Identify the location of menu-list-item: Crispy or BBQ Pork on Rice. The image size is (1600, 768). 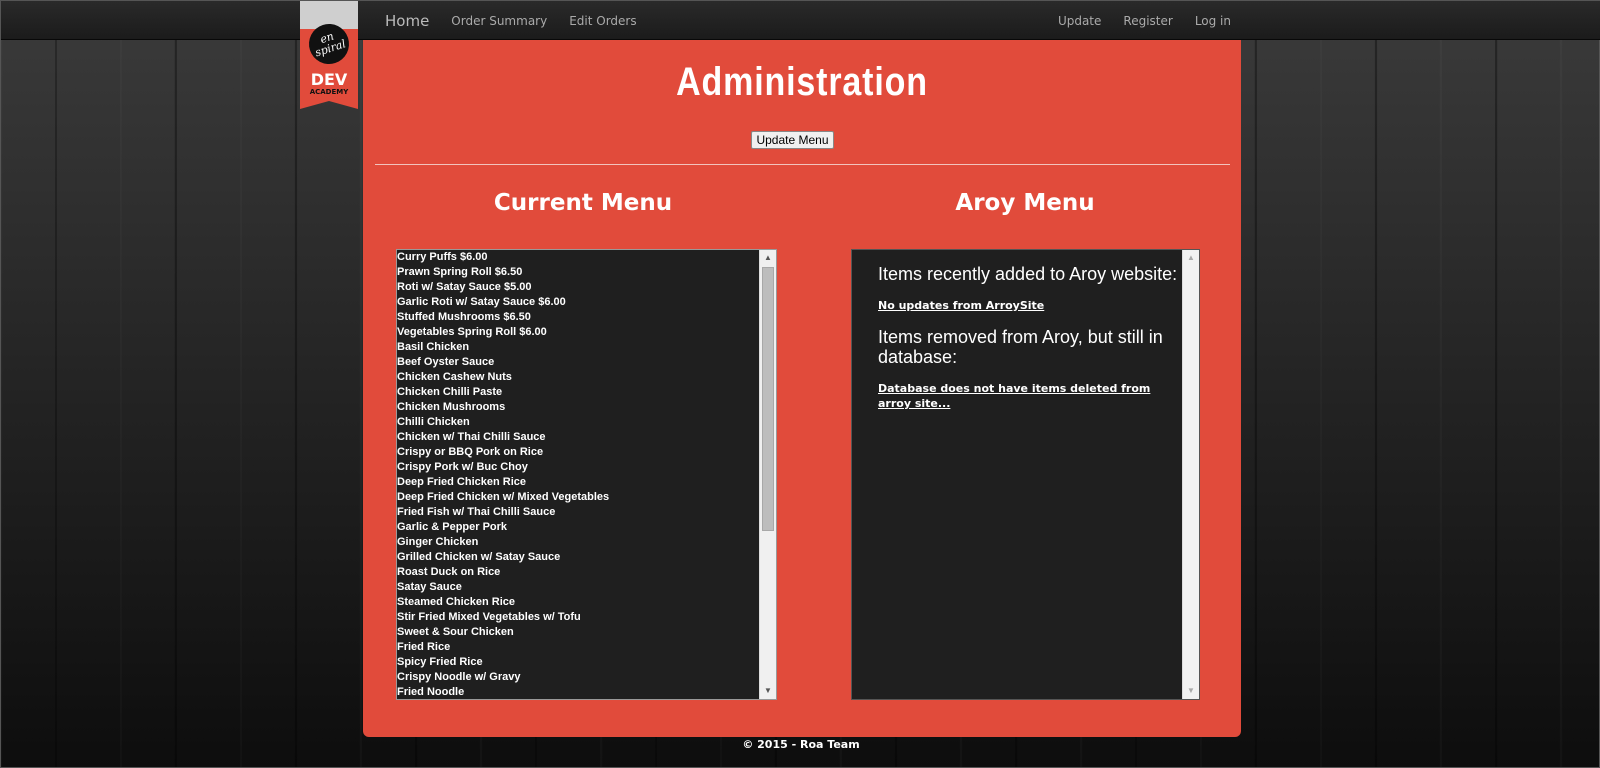
(578, 452).